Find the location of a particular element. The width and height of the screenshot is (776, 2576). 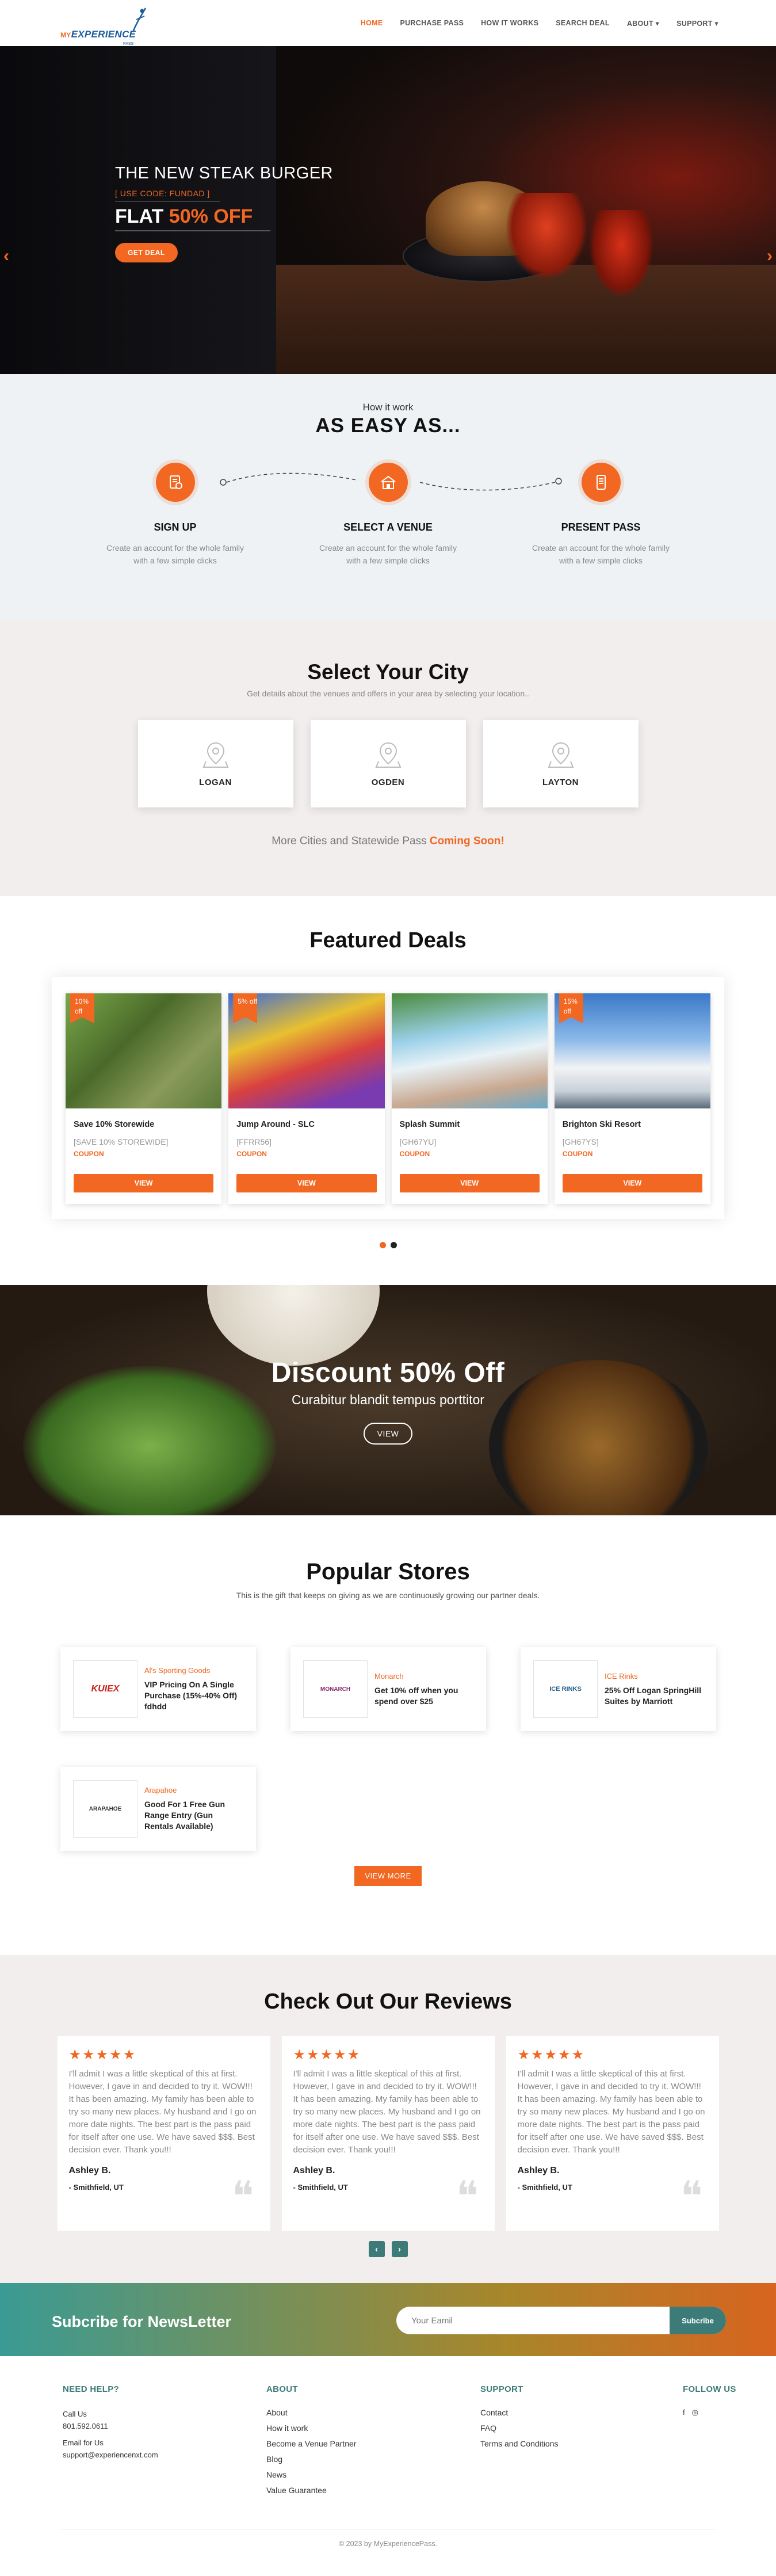

store-category: Al's Sporting Goods is located at coordinates (177, 1671).